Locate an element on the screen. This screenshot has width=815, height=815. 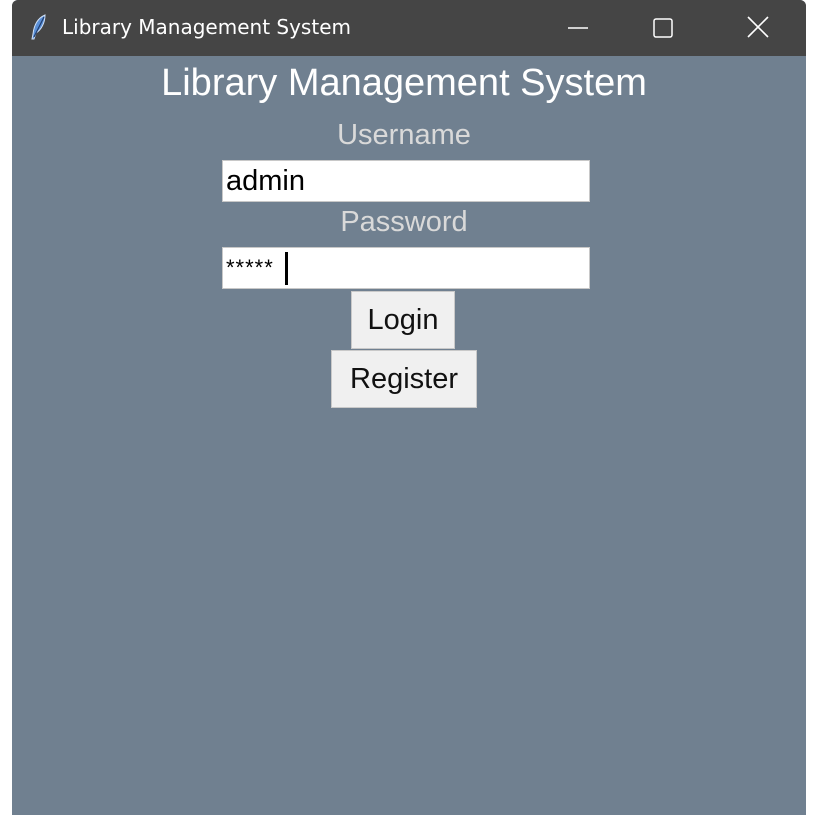
password-field is located at coordinates (406, 268).